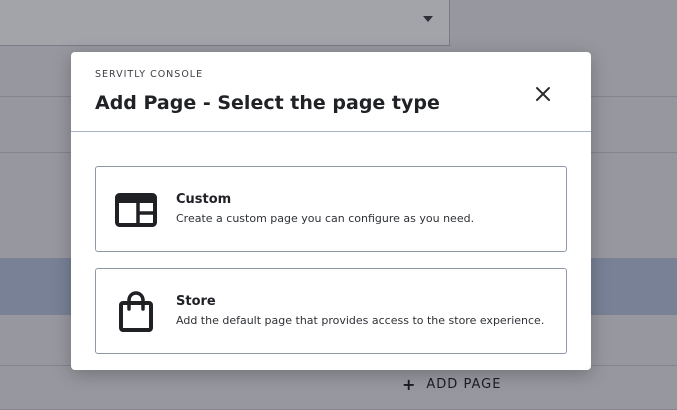  I want to click on dialog-title: Add Page - Select the page type, so click(267, 103).